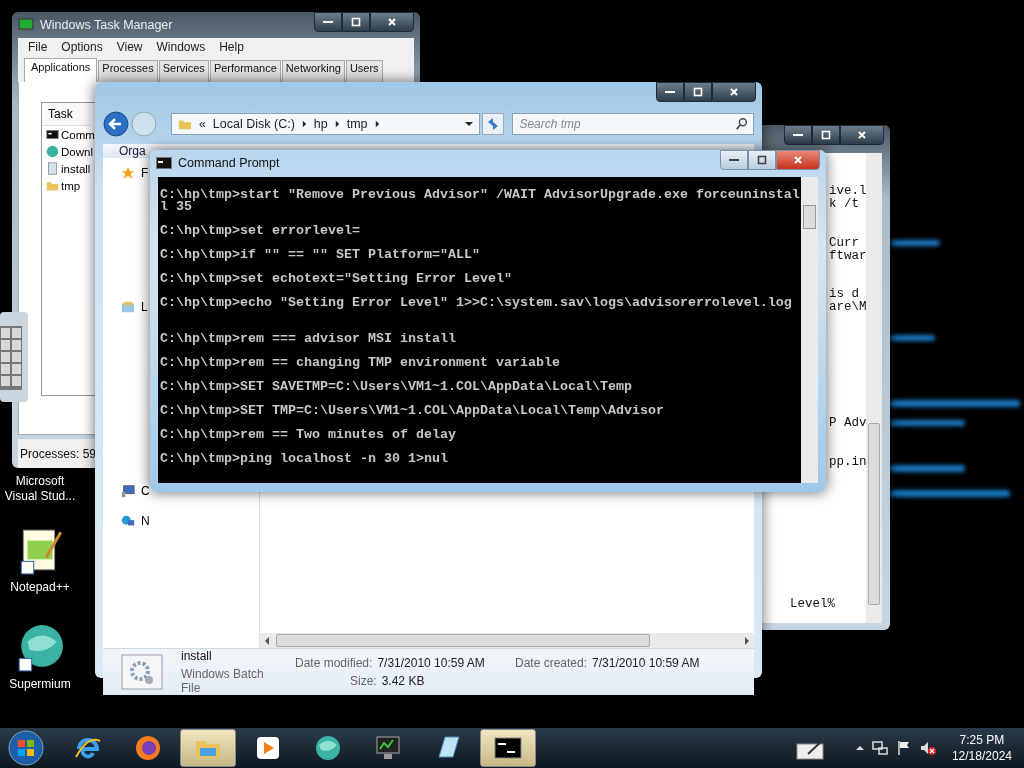 The image size is (1024, 768). Describe the element at coordinates (403, 681) in the screenshot. I see `detail-value: 3.42 KB` at that location.